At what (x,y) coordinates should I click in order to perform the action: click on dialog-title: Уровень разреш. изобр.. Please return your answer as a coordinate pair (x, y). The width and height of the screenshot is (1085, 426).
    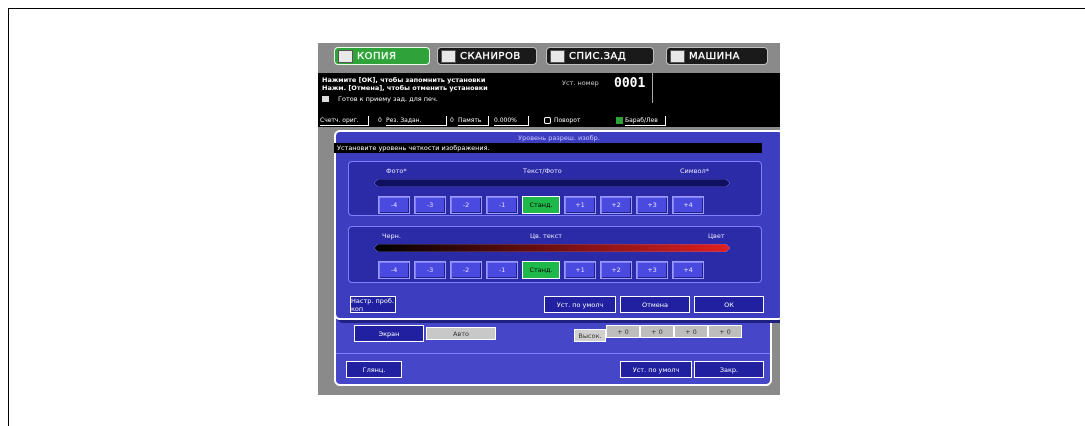
    Looking at the image, I should click on (559, 138).